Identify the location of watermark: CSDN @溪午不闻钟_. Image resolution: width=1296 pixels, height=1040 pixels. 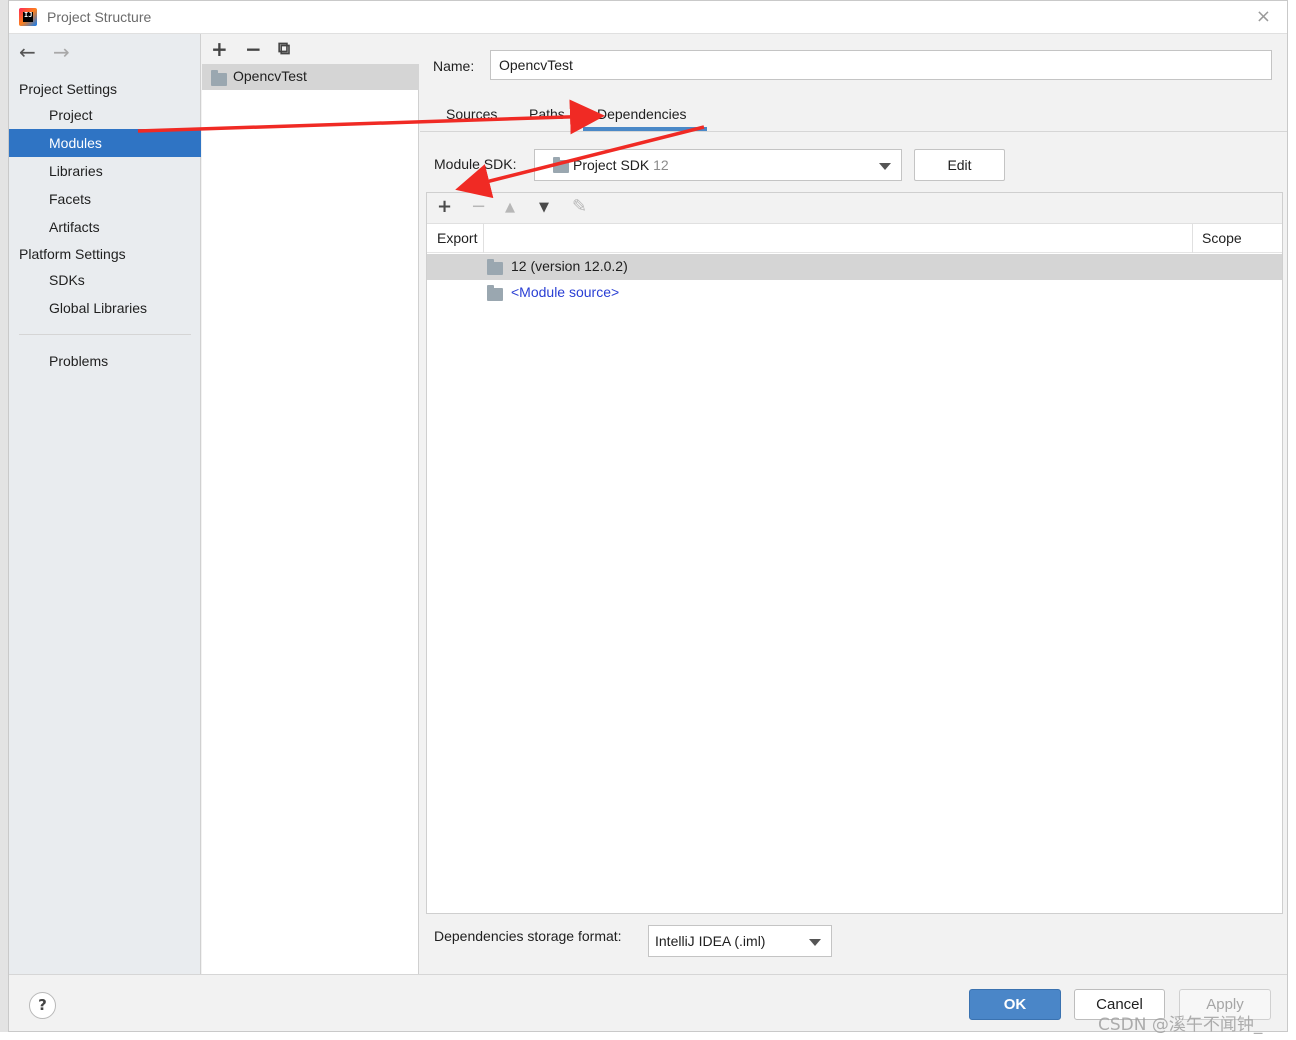
(1180, 1025).